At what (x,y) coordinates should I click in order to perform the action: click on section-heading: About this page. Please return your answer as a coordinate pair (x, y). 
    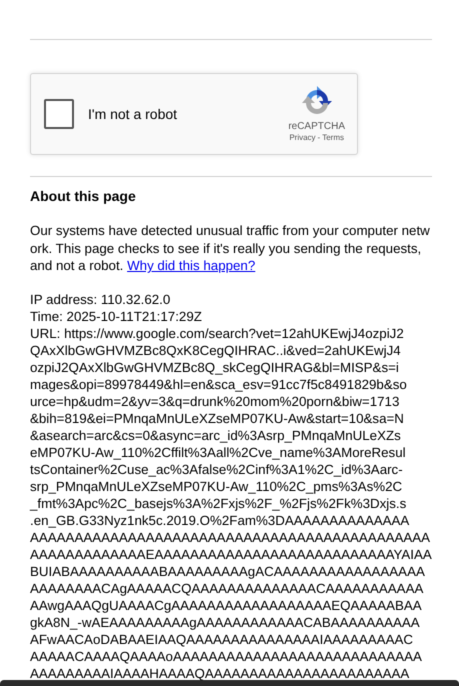
    Looking at the image, I should click on (83, 196).